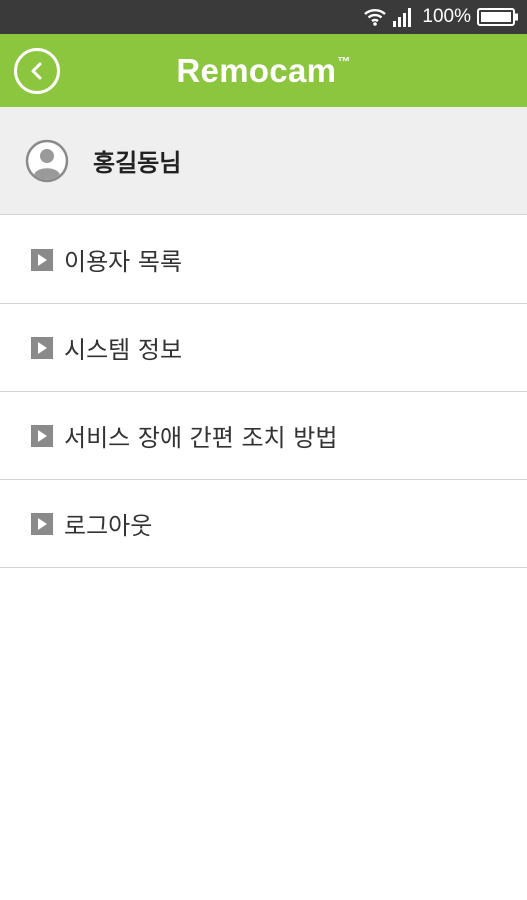 This screenshot has width=527, height=900. I want to click on app-bar: Remocam™, so click(263, 70).